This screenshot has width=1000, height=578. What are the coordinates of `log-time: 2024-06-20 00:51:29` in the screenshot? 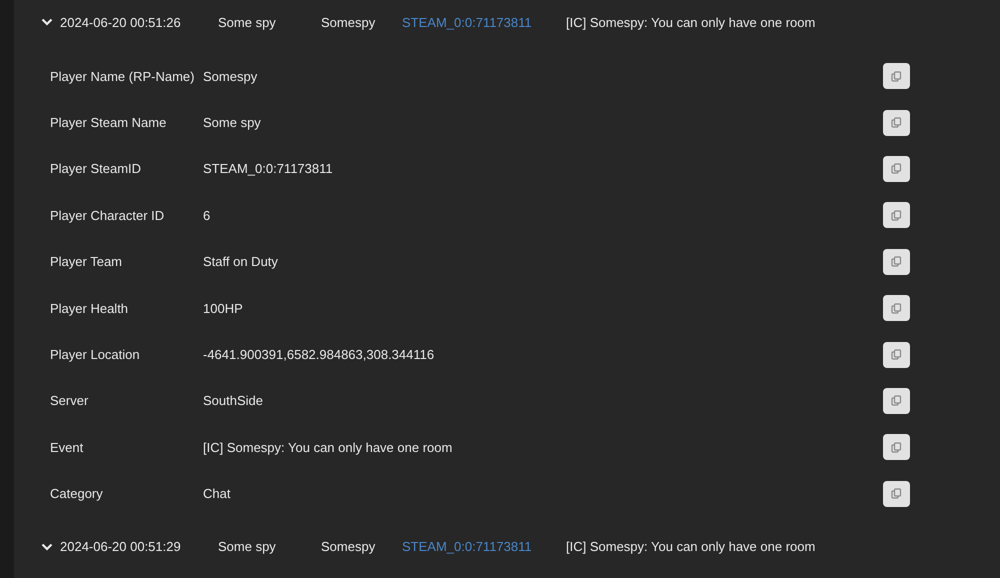 It's located at (121, 546).